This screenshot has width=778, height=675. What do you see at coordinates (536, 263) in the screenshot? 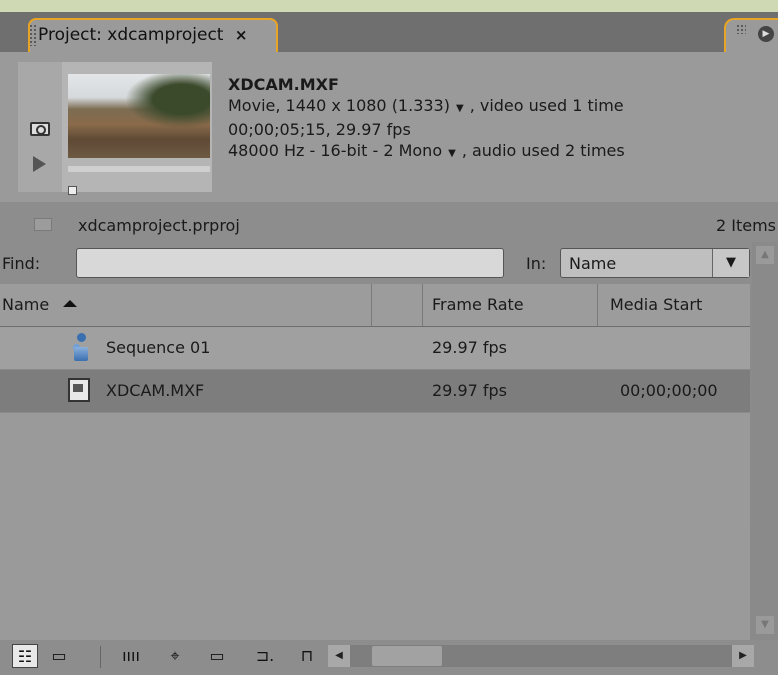
I see `in-label: In:` at bounding box center [536, 263].